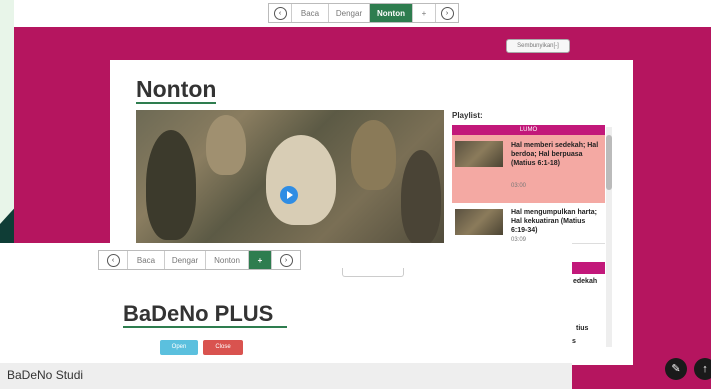 The height and width of the screenshot is (389, 711). I want to click on overlay-nav: ‹ Baca Dengar Nonton + ›, so click(199, 260).